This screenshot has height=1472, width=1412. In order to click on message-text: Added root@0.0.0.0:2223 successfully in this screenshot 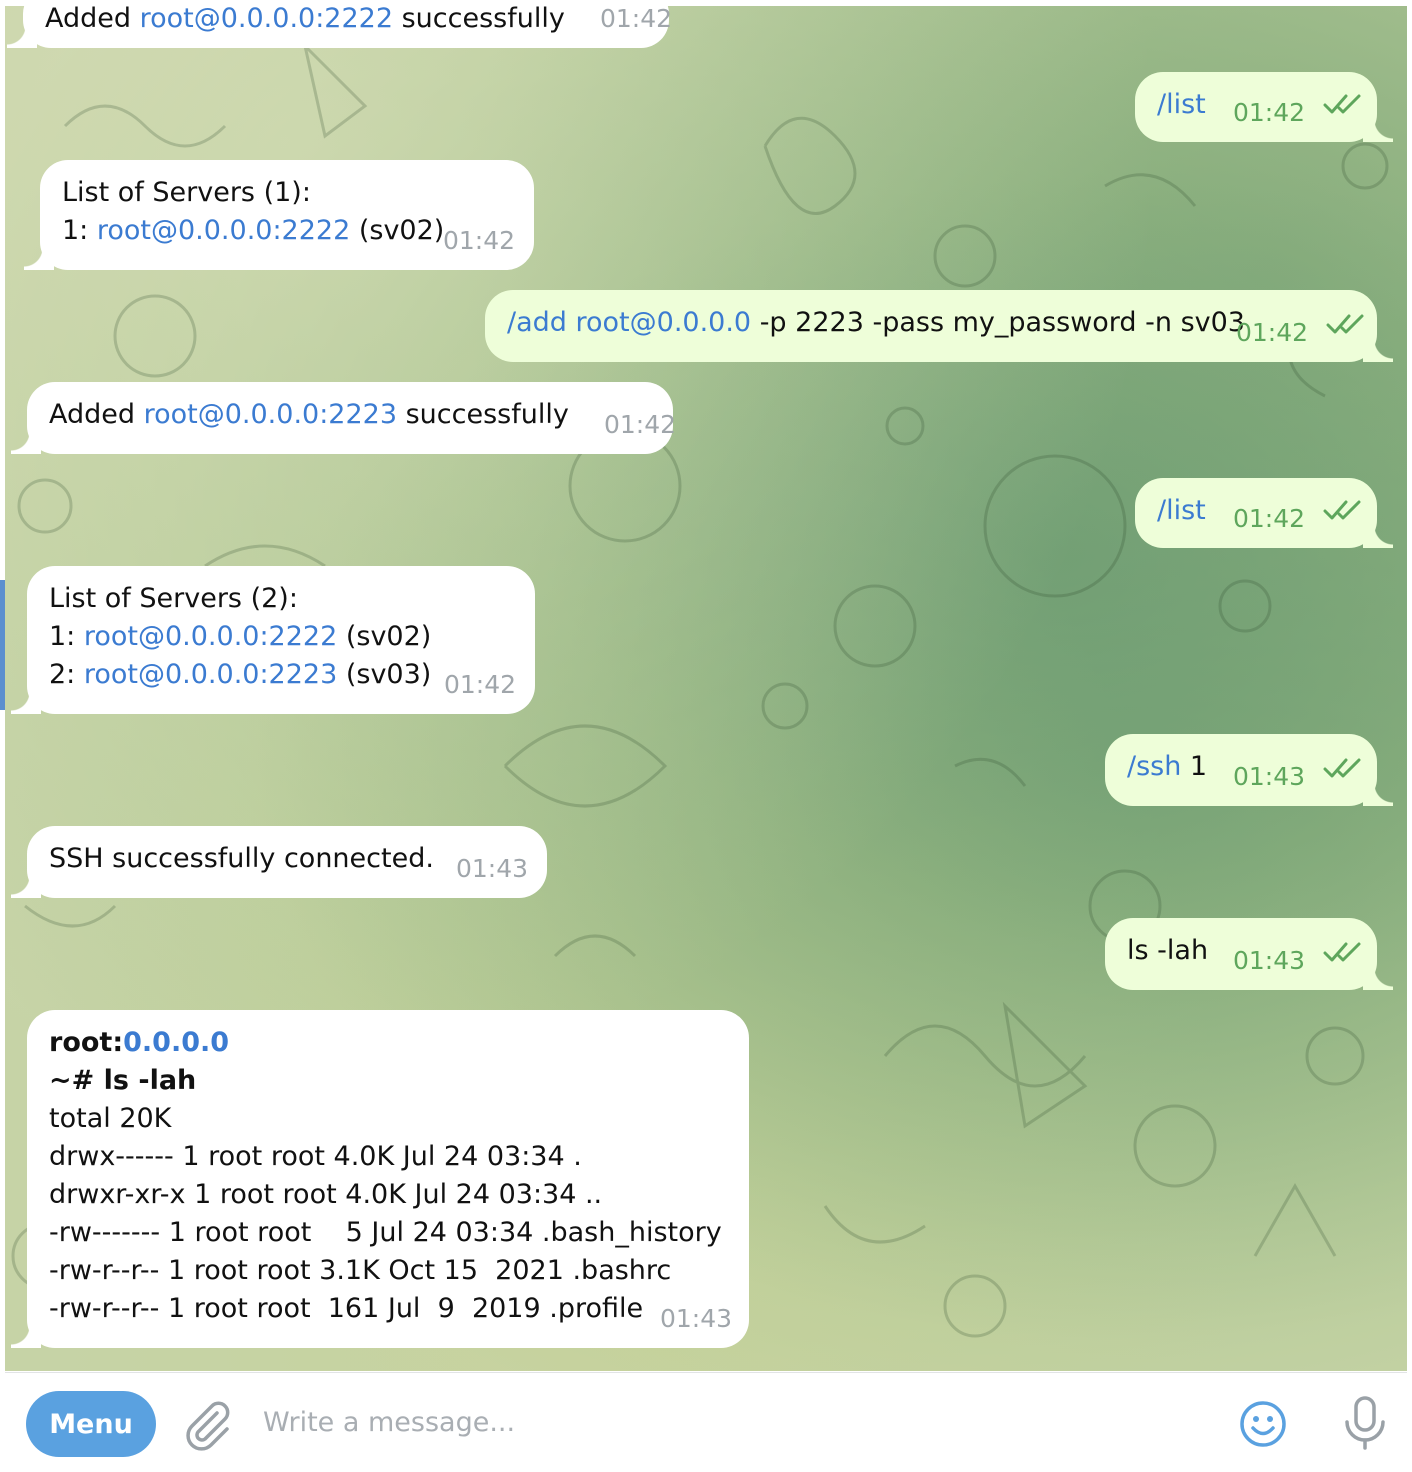, I will do `click(309, 414)`.